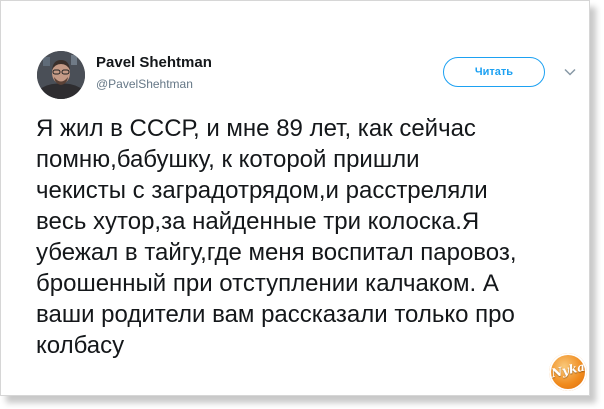  I want to click on tweet-text-line: ваши родители вам рассказали только про, so click(275, 314).